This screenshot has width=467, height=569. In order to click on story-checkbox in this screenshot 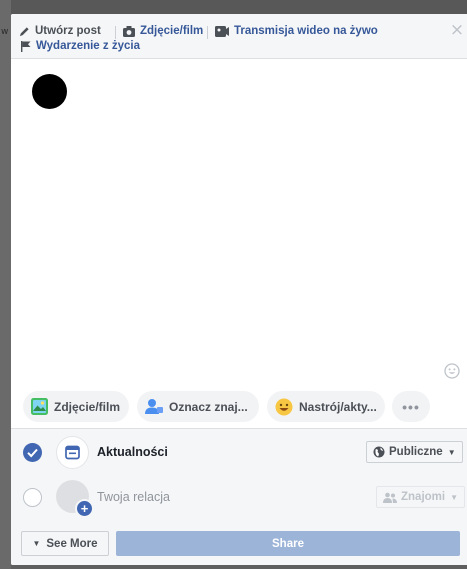, I will do `click(32, 497)`.